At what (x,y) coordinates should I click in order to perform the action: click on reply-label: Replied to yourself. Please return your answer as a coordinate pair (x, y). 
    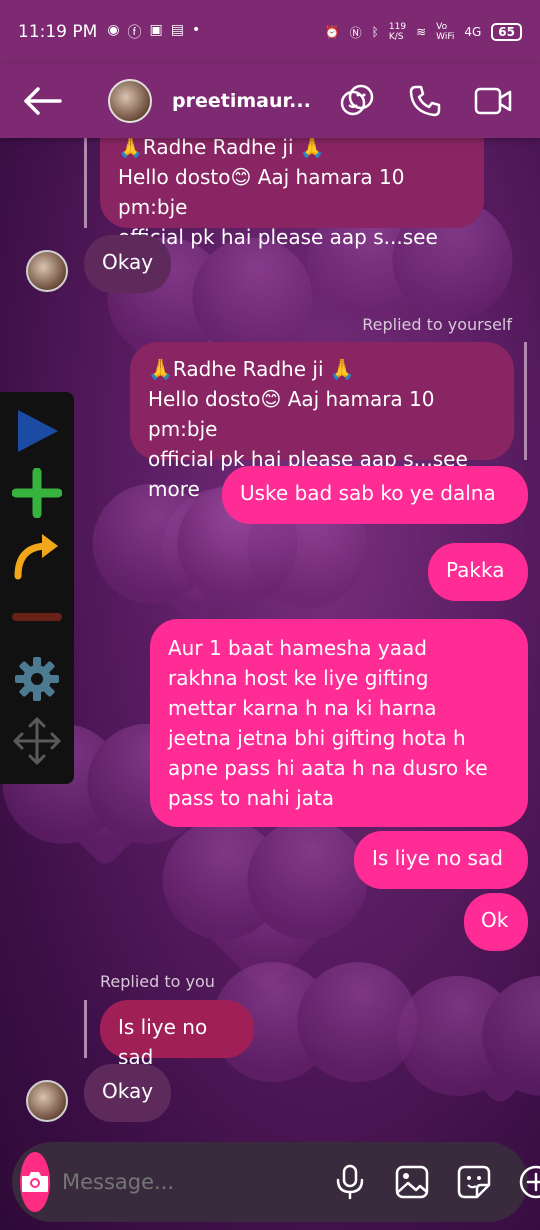
    Looking at the image, I should click on (437, 324).